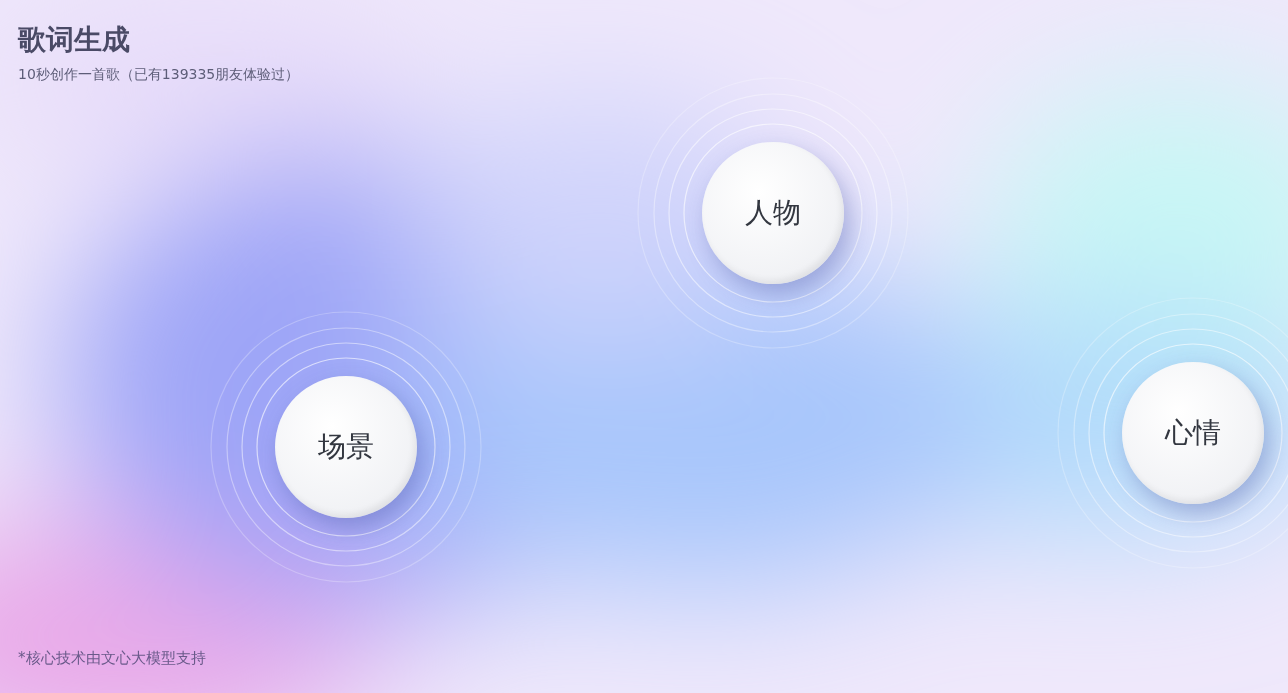 The height and width of the screenshot is (693, 1288). What do you see at coordinates (74, 40) in the screenshot?
I see `page-title: 歌词生成` at bounding box center [74, 40].